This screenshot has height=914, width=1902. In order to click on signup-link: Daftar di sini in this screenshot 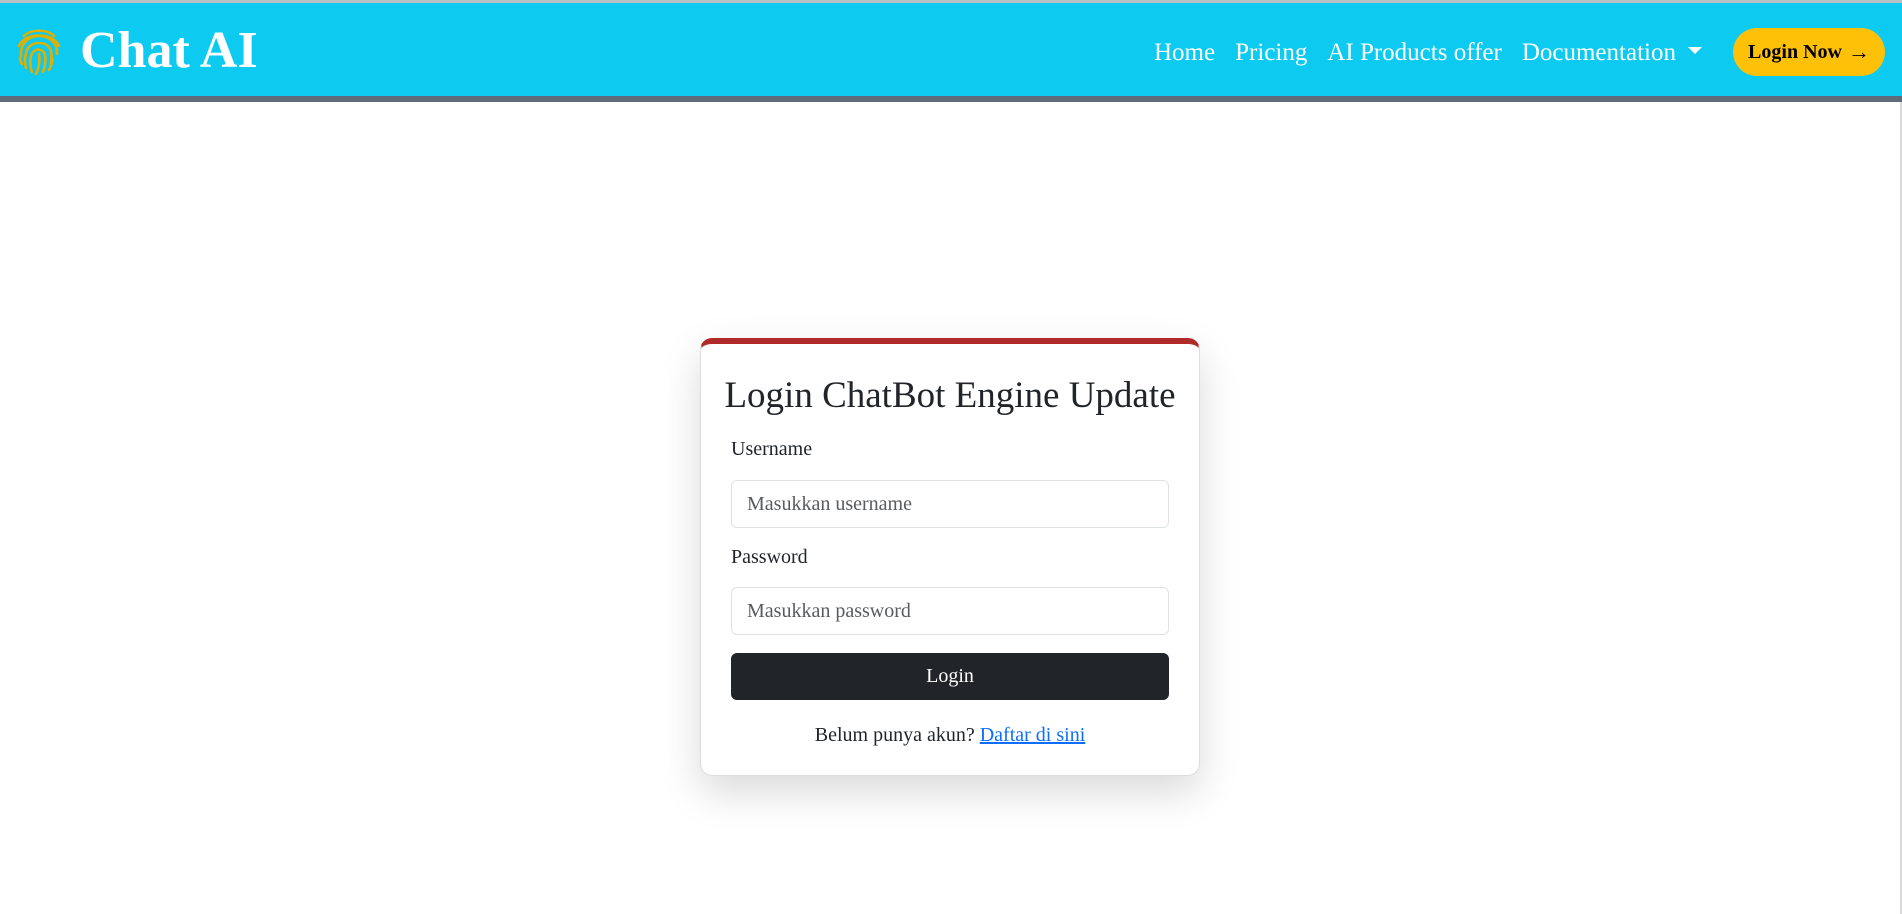, I will do `click(1033, 735)`.